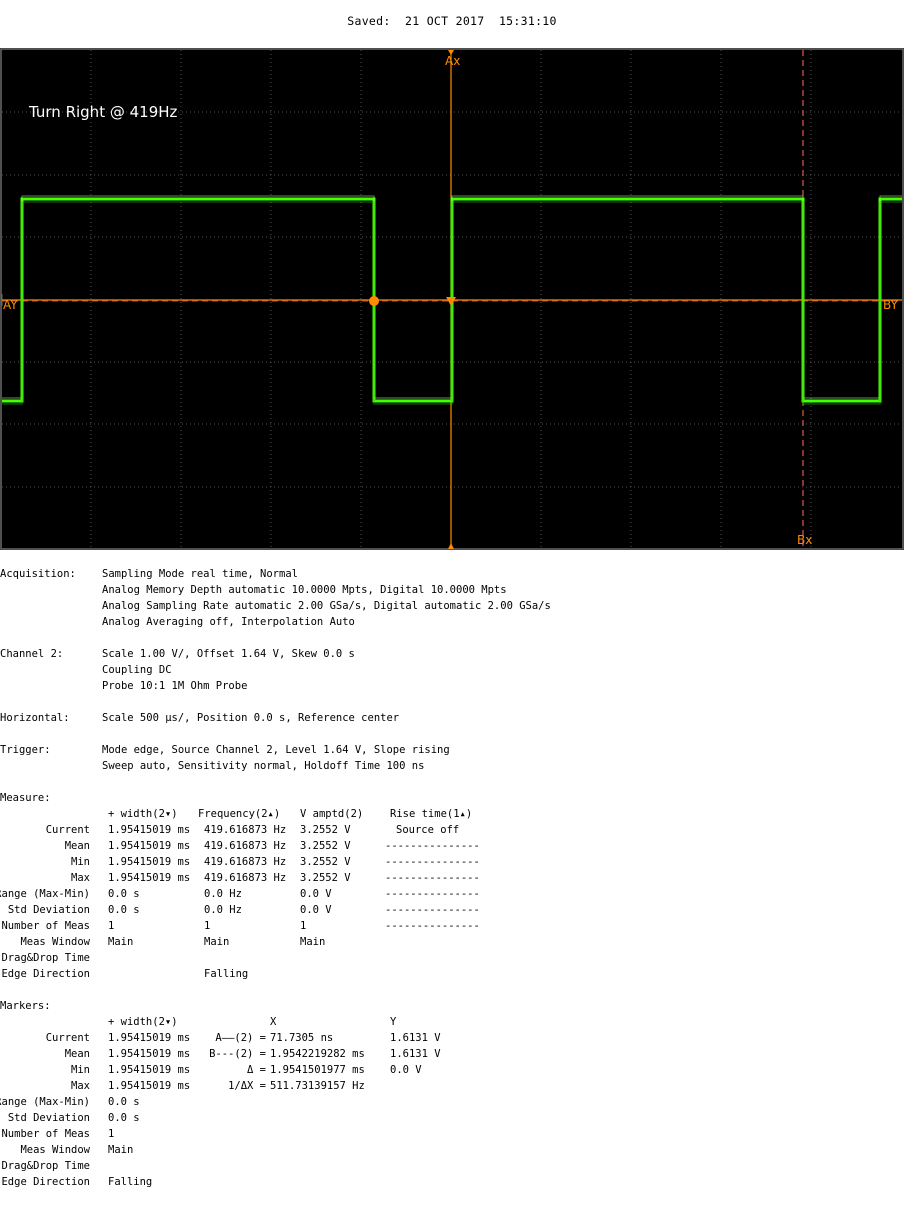  What do you see at coordinates (207, 926) in the screenshot?
I see `measure-frequency-value: 1` at bounding box center [207, 926].